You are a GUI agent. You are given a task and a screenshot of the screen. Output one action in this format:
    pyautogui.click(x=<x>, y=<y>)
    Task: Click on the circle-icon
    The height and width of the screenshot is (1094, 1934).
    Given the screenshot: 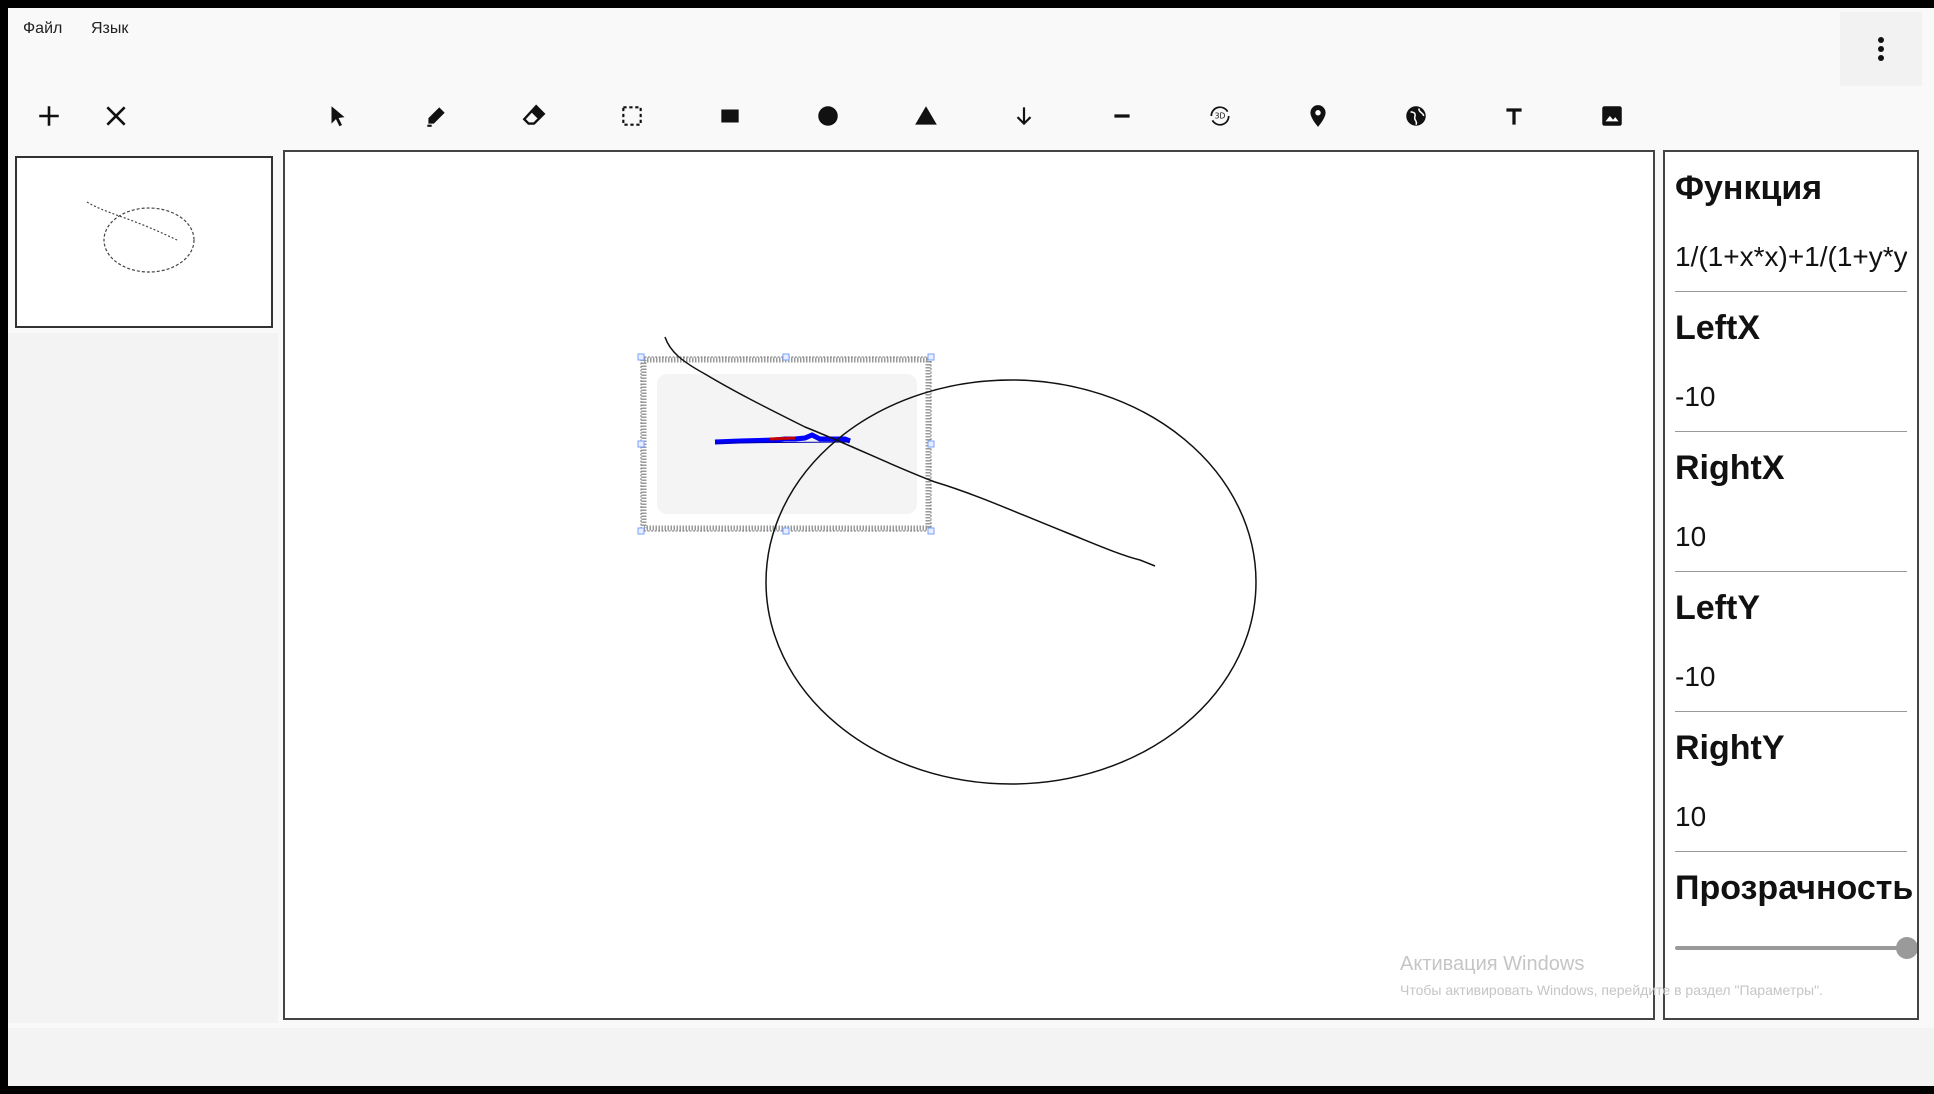 What is the action you would take?
    pyautogui.click(x=828, y=116)
    